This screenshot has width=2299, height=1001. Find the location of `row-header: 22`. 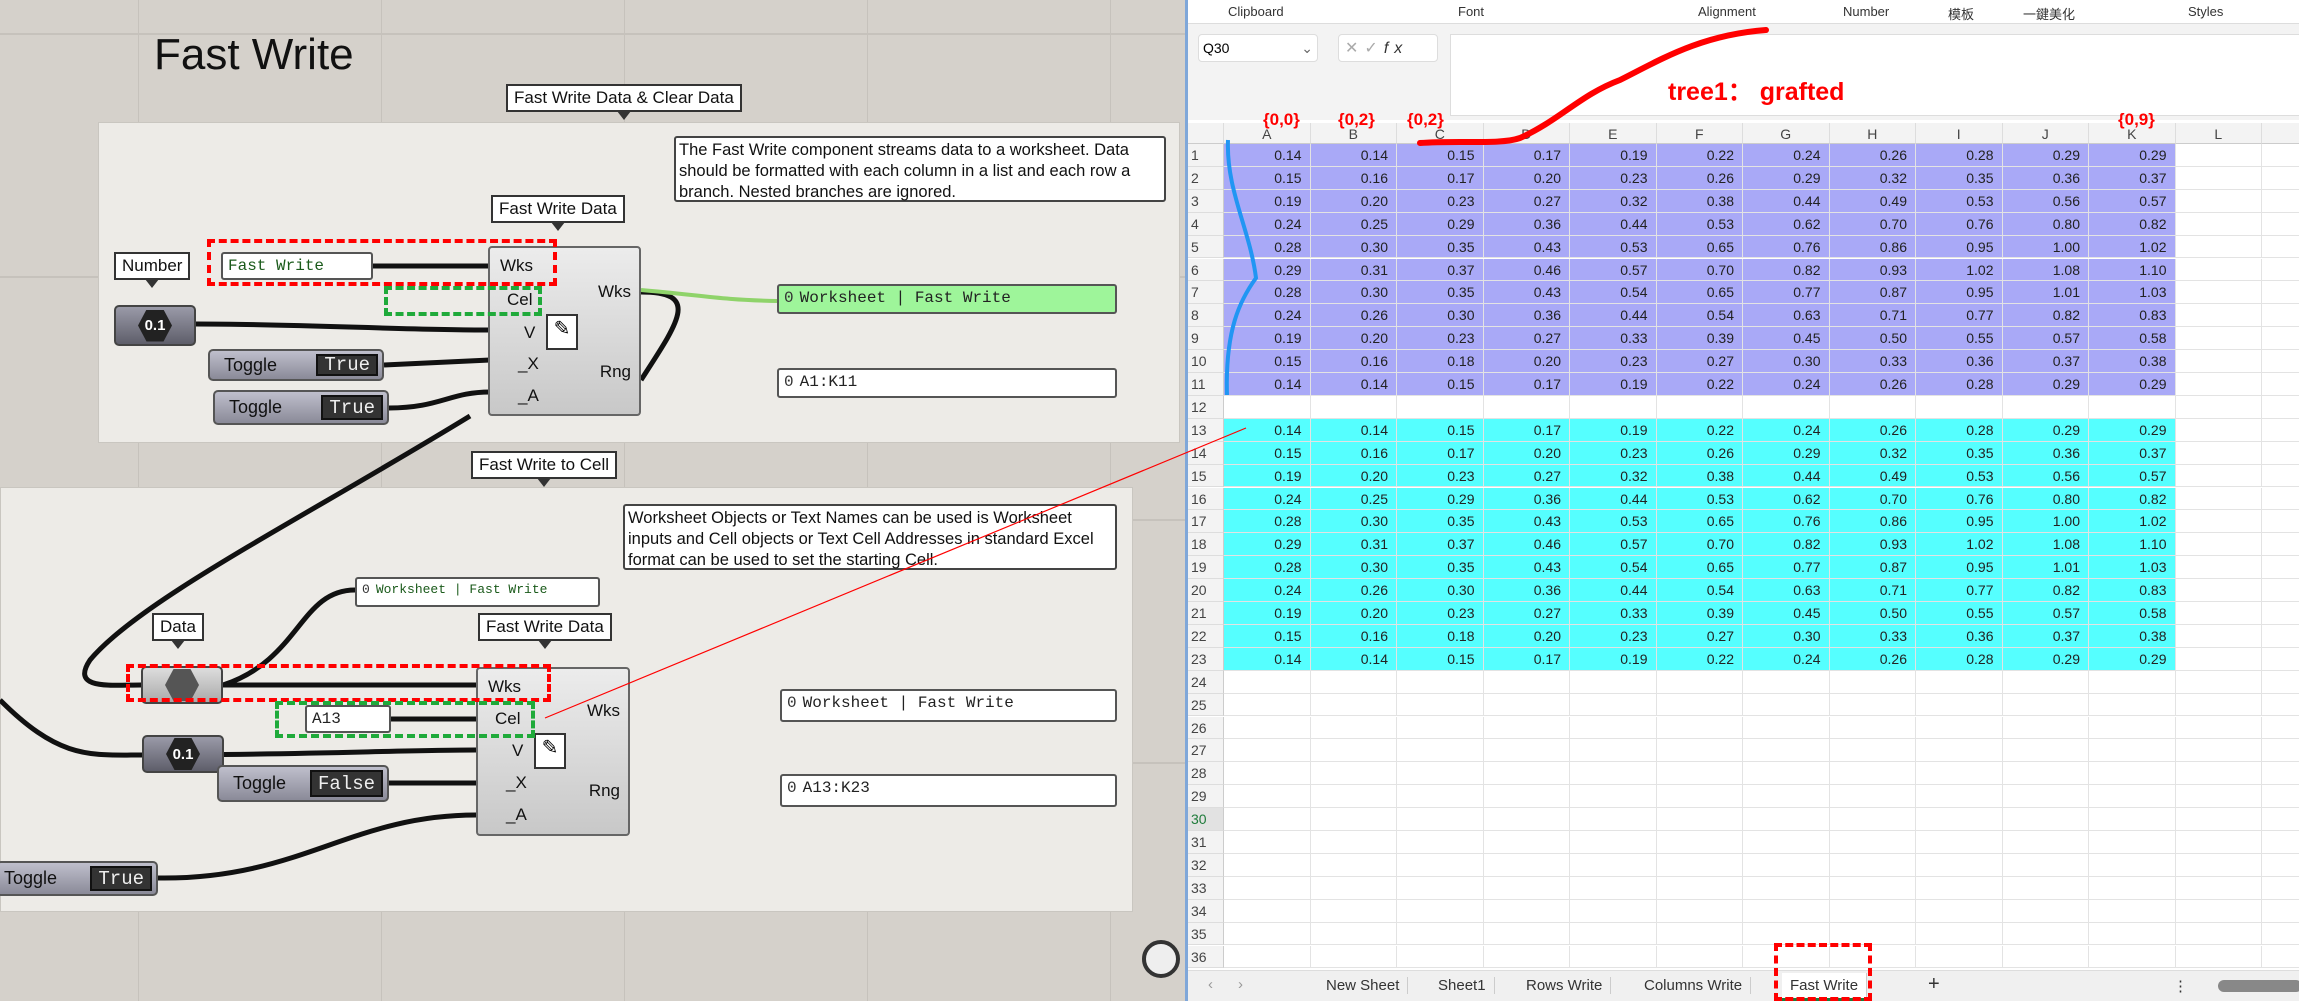

row-header: 22 is located at coordinates (1206, 636).